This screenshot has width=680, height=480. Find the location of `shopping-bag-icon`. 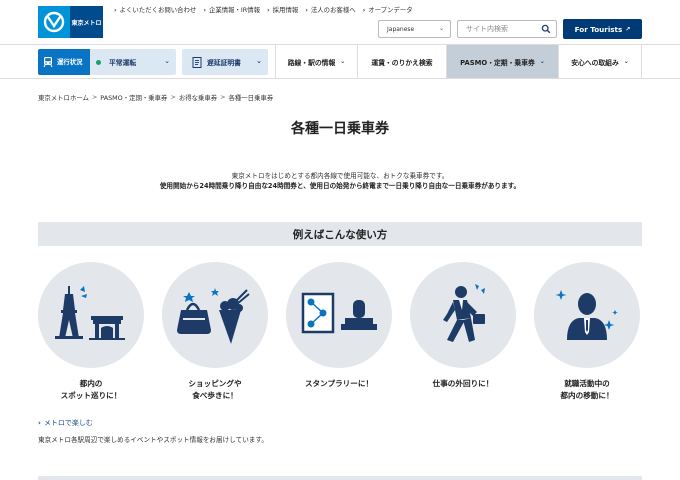

shopping-bag-icon is located at coordinates (213, 316).